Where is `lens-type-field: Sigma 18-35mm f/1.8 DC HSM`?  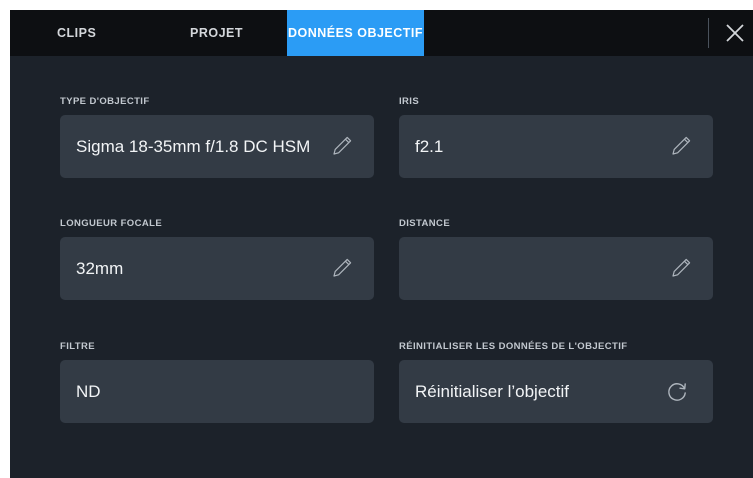 lens-type-field: Sigma 18-35mm f/1.8 DC HSM is located at coordinates (217, 146).